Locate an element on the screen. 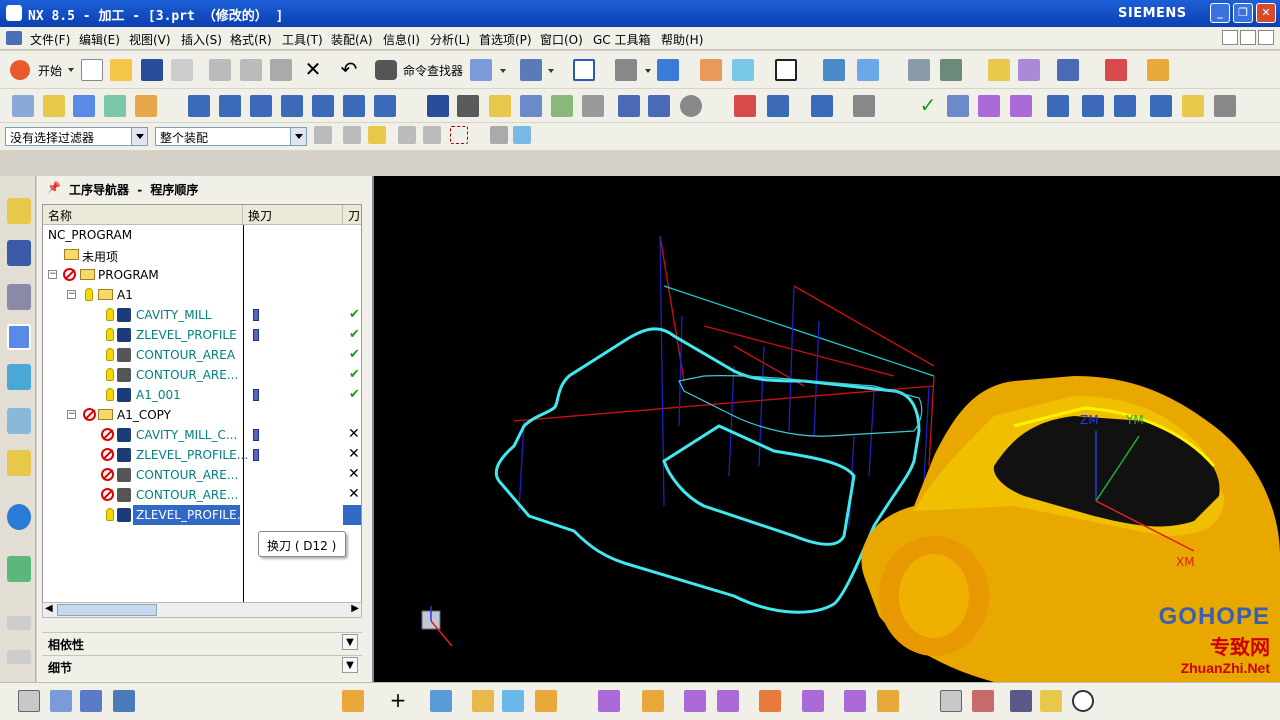 Image resolution: width=1280 pixels, height=720 pixels. tool-display-icon is located at coordinates (864, 106).